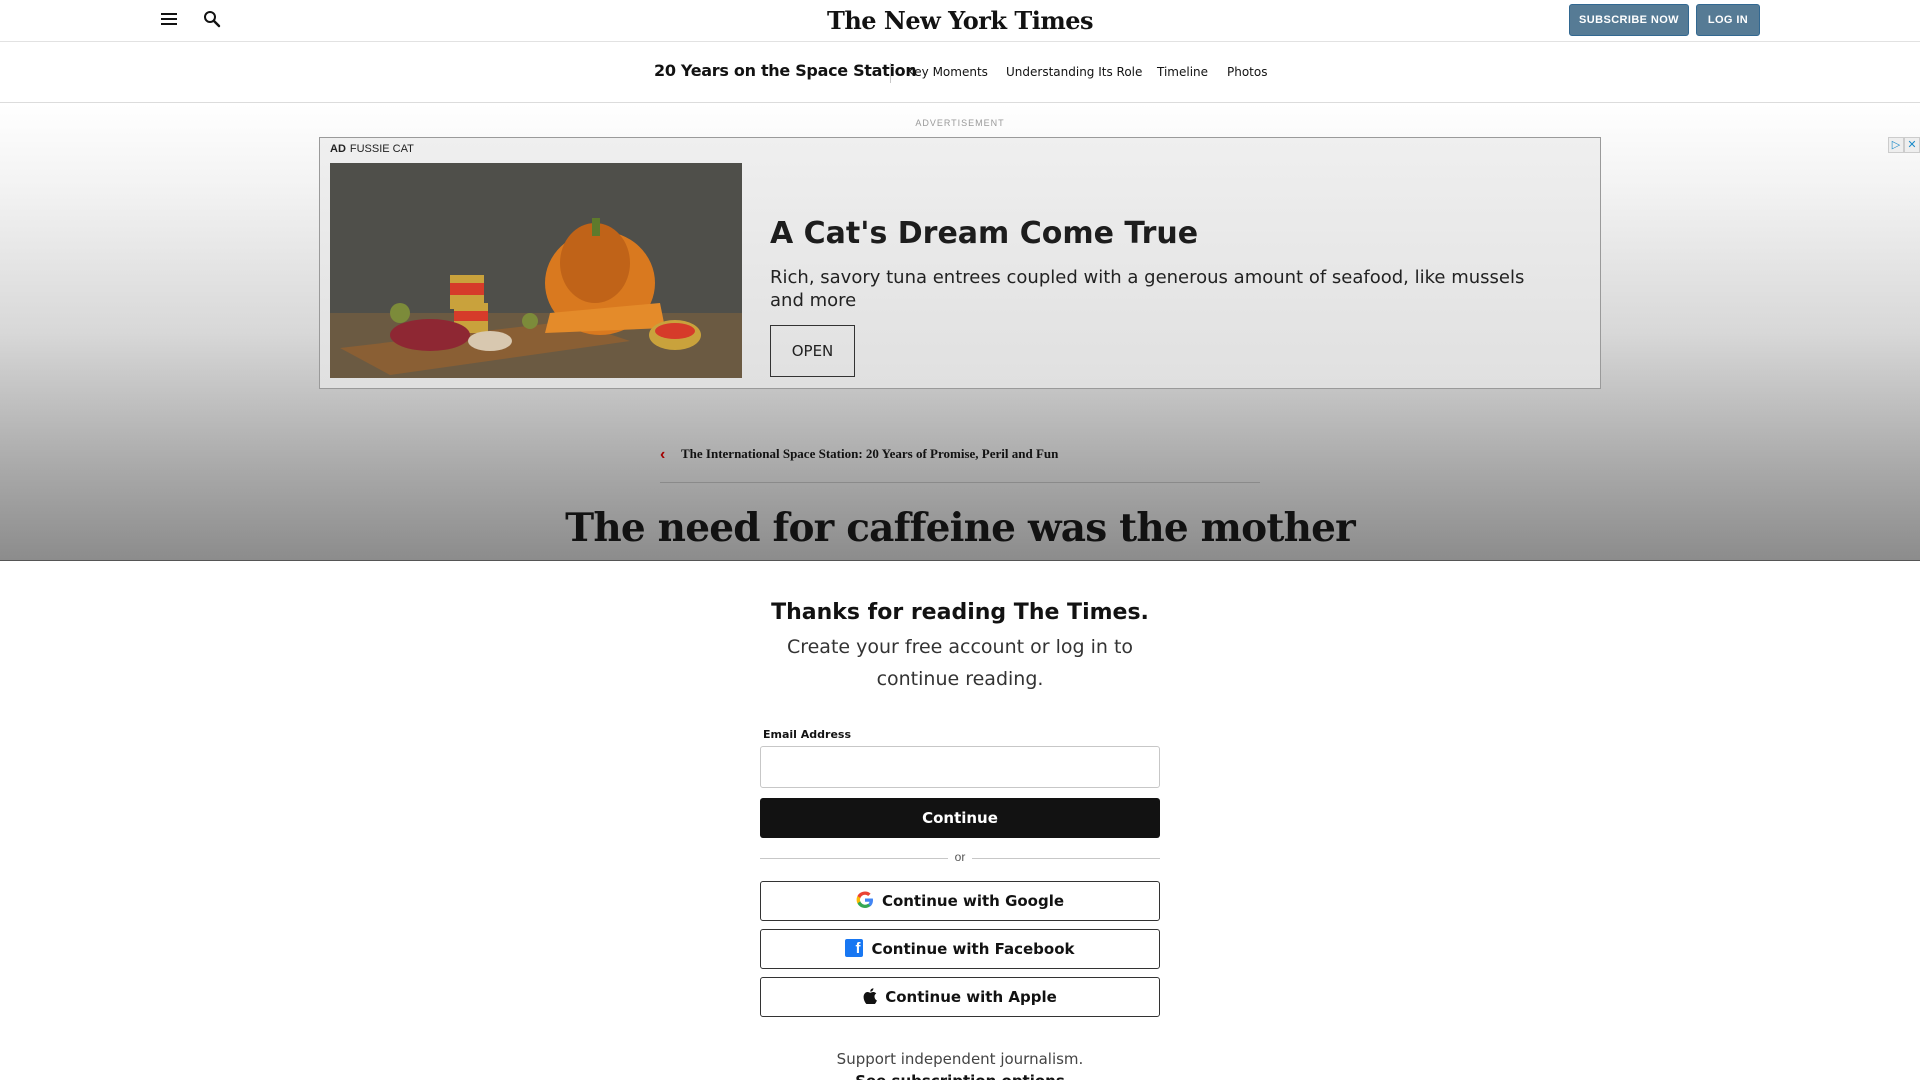 This screenshot has width=1920, height=1080. What do you see at coordinates (960, 482) in the screenshot?
I see `divider` at bounding box center [960, 482].